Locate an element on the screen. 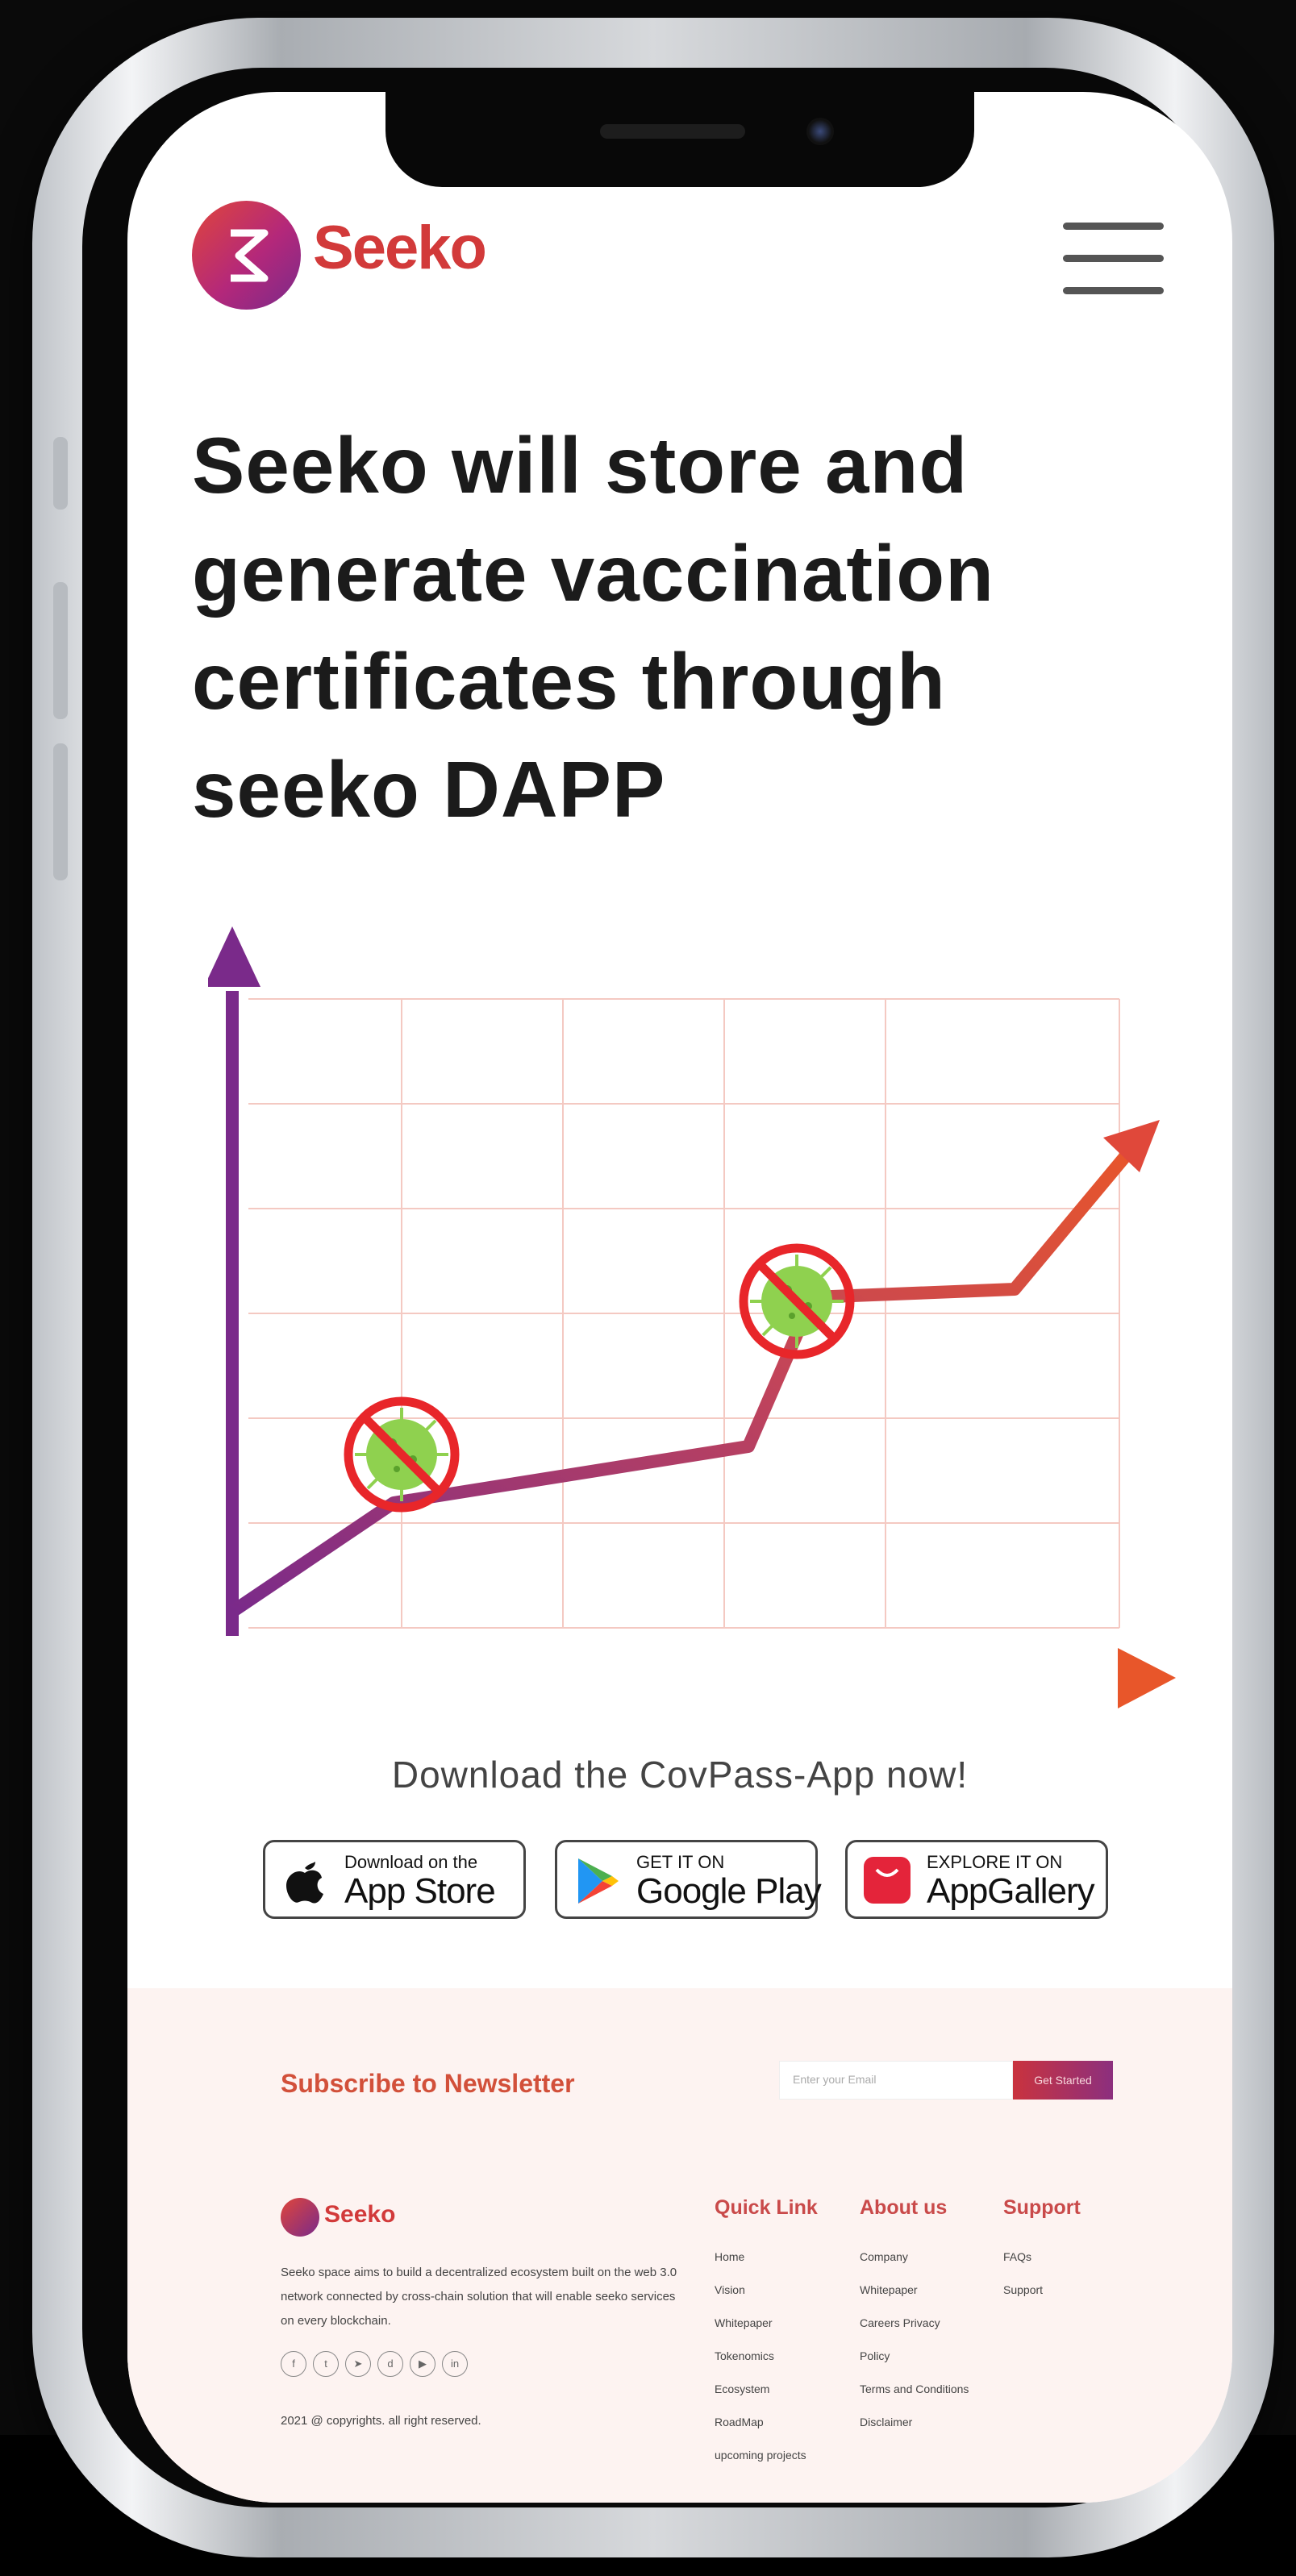 Image resolution: width=1296 pixels, height=2576 pixels. footer-link: Company is located at coordinates (914, 2266).